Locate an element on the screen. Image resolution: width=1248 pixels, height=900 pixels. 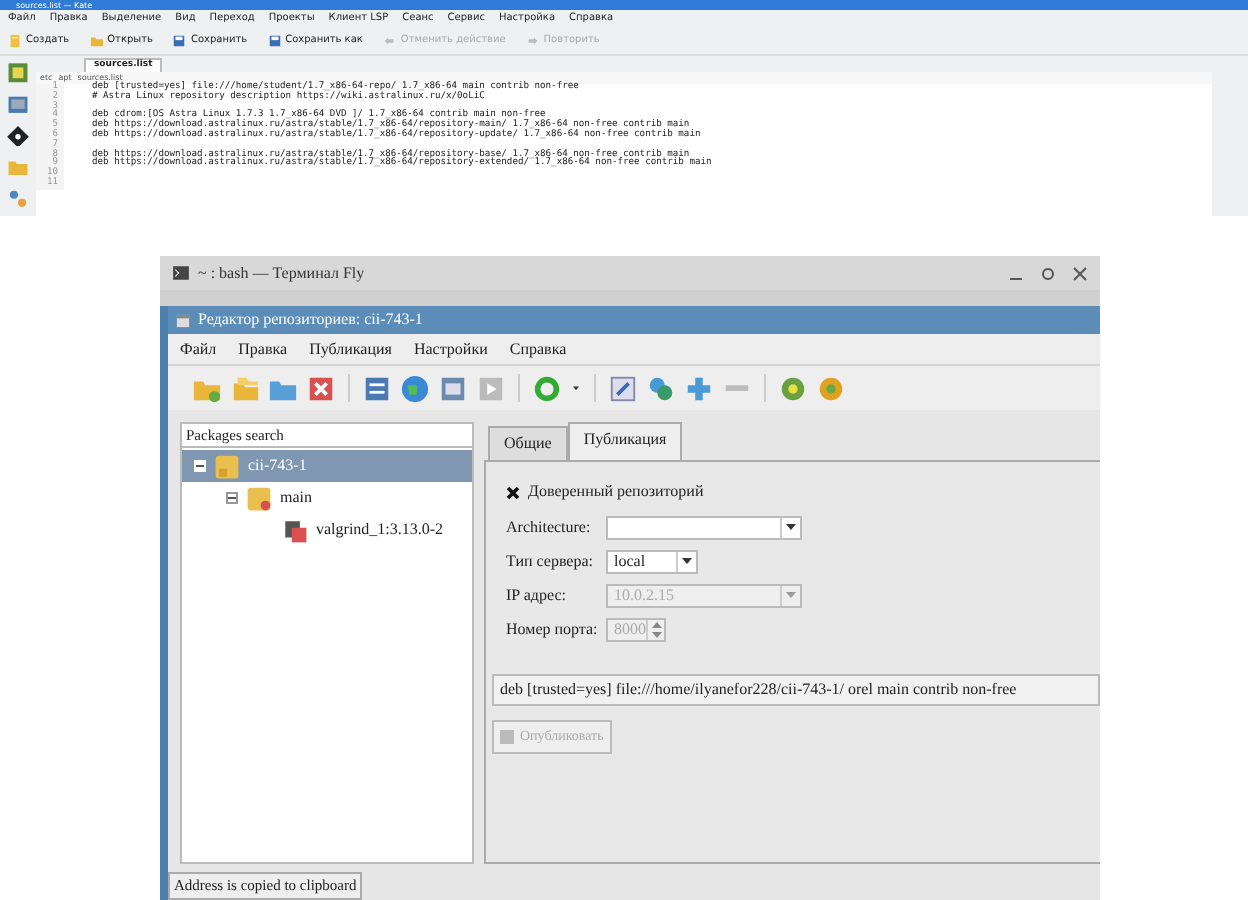
window-title: ~ : bash — Терминал Fly is located at coordinates (281, 273).